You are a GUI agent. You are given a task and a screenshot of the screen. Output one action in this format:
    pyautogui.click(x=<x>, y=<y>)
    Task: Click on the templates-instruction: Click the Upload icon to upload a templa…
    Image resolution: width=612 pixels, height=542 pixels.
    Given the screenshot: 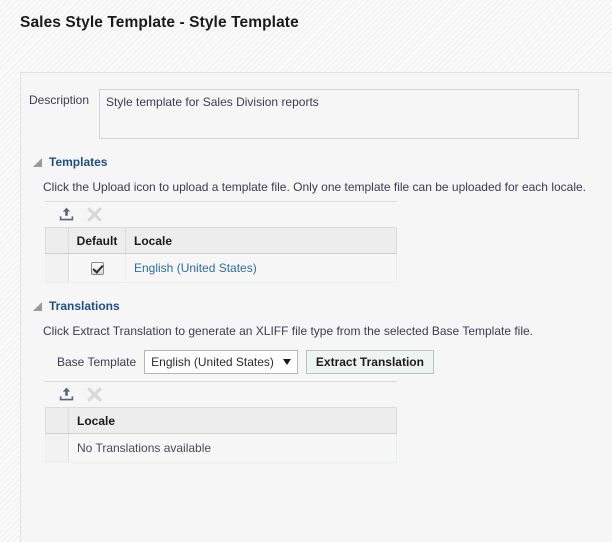 What is the action you would take?
    pyautogui.click(x=314, y=187)
    